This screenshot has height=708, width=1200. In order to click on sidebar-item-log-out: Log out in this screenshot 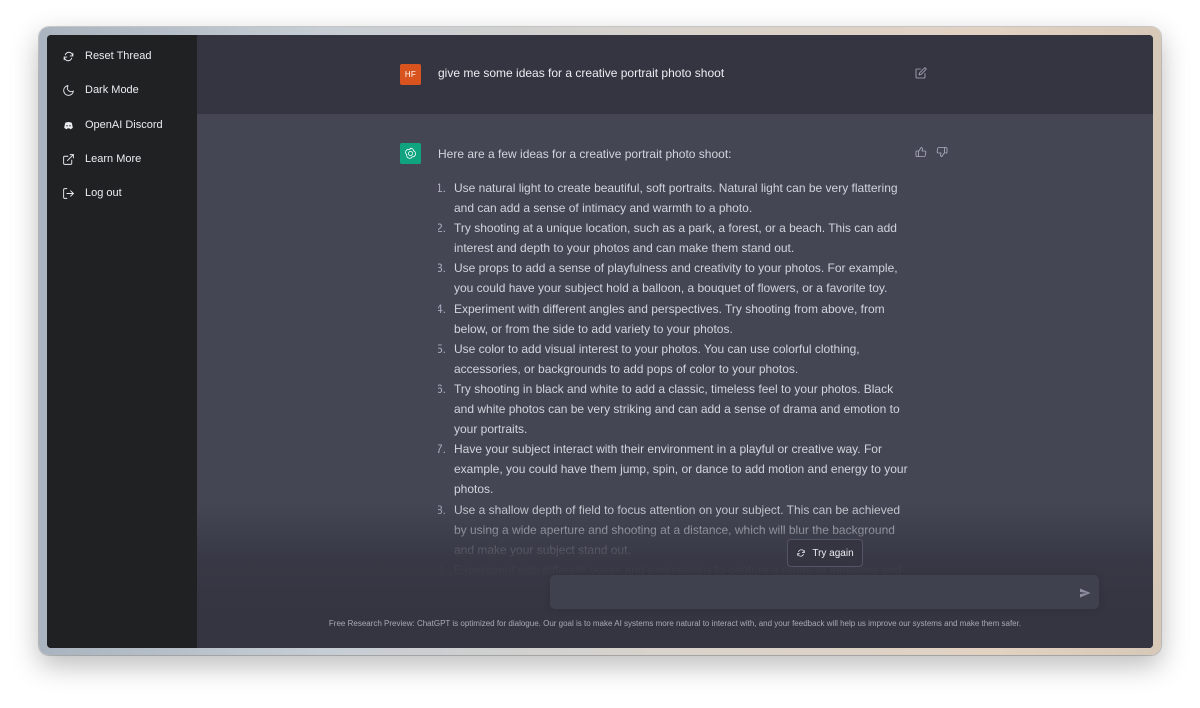, I will do `click(123, 193)`.